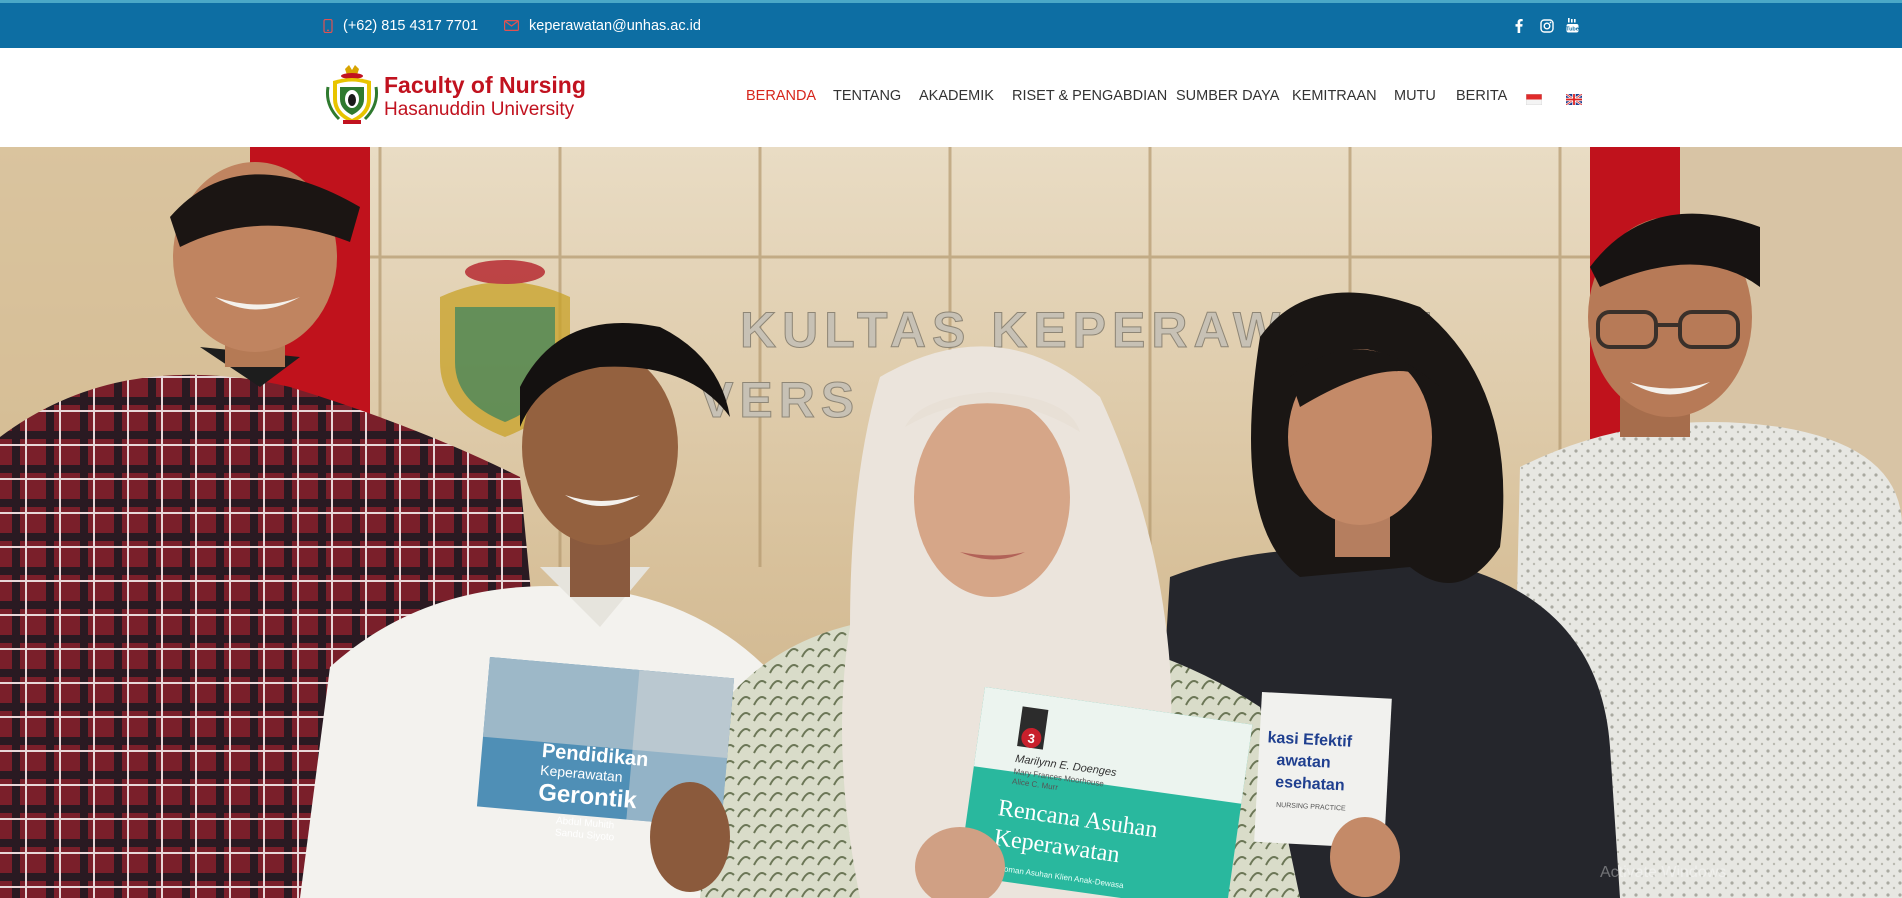  Describe the element at coordinates (615, 26) in the screenshot. I see `email-address: keperawatan@unhas.ac.id` at that location.